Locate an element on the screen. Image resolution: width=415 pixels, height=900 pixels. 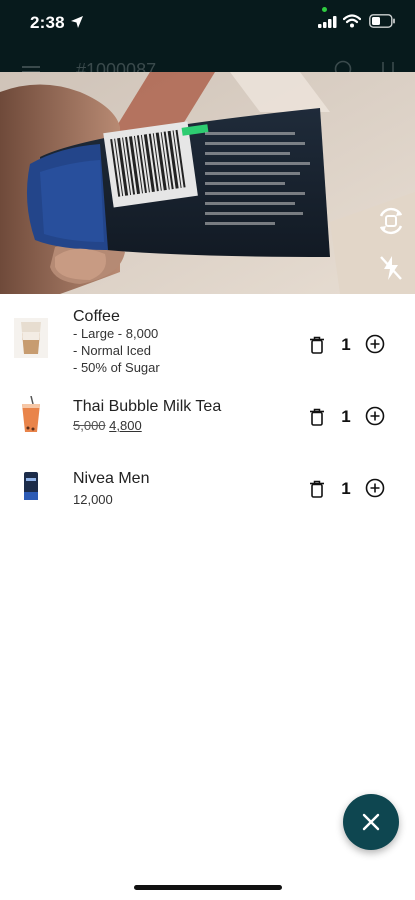
item-original-price: 5,000 is located at coordinates (89, 425).